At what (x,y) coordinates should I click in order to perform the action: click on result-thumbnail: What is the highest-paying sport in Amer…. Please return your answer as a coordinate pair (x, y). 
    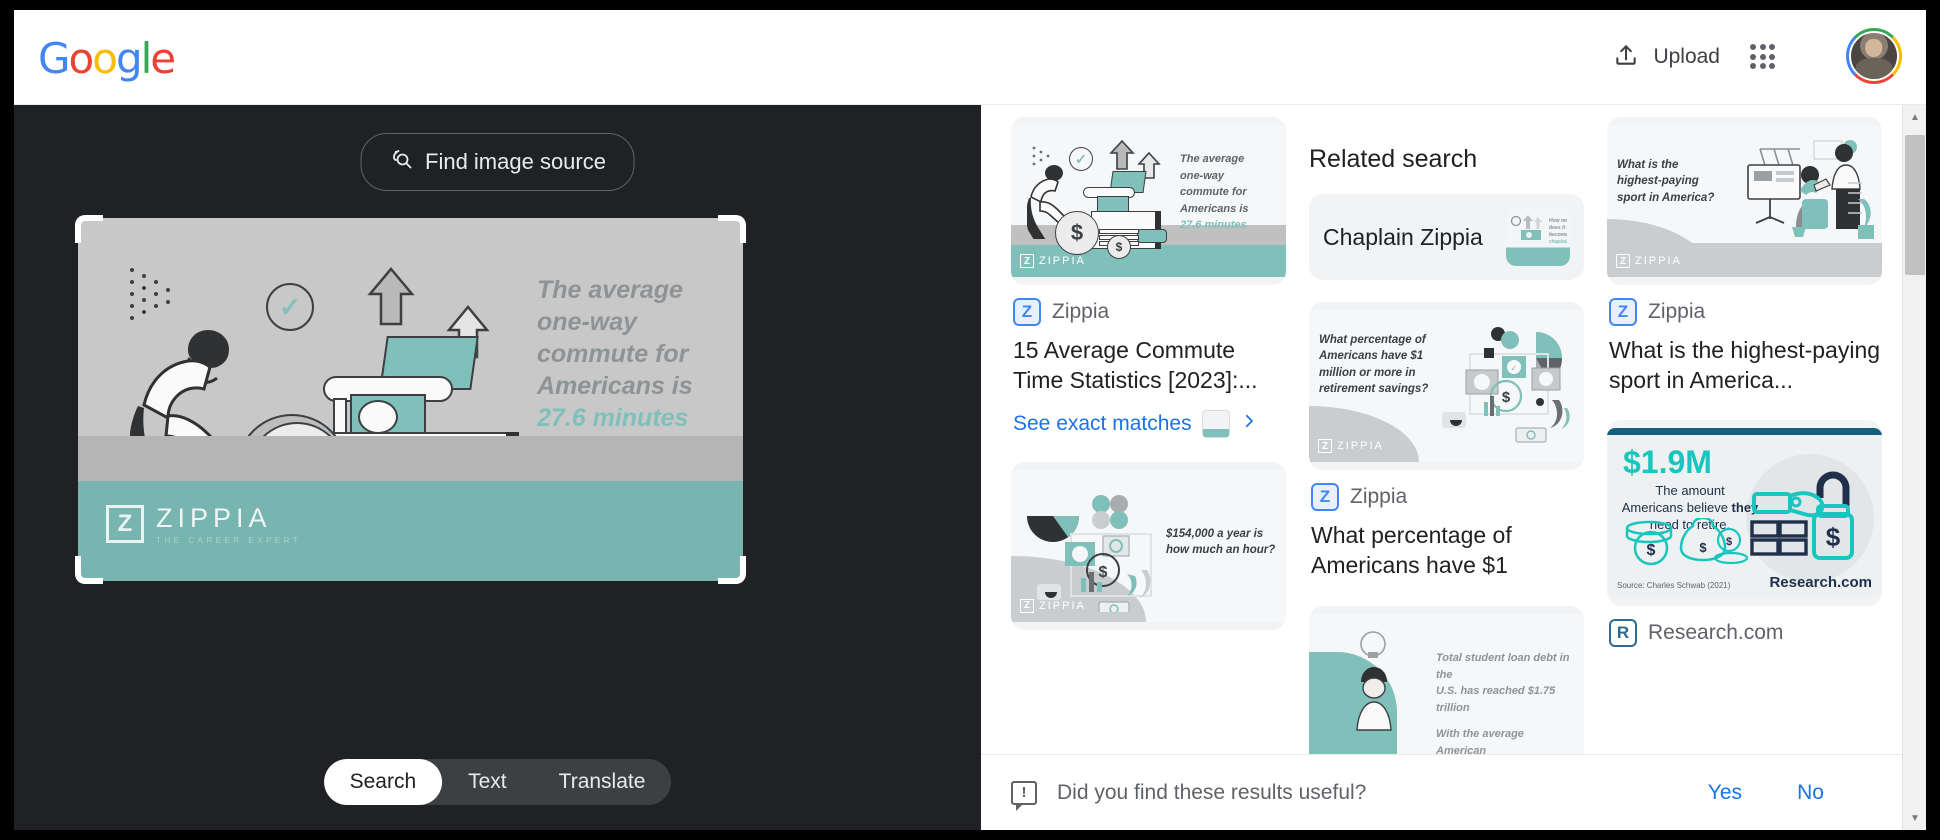
    Looking at the image, I should click on (1744, 201).